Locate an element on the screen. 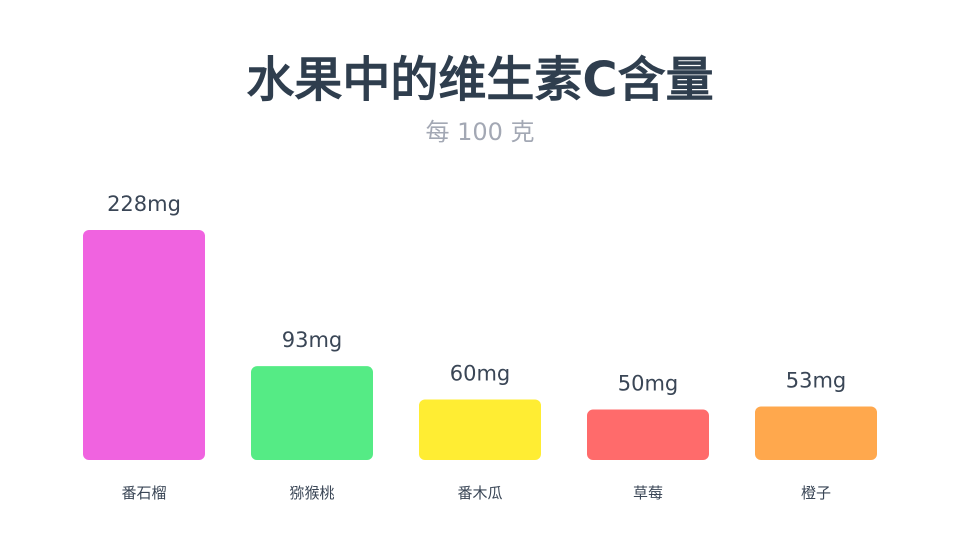  category-label-1: 猕猴桃 is located at coordinates (311, 493).